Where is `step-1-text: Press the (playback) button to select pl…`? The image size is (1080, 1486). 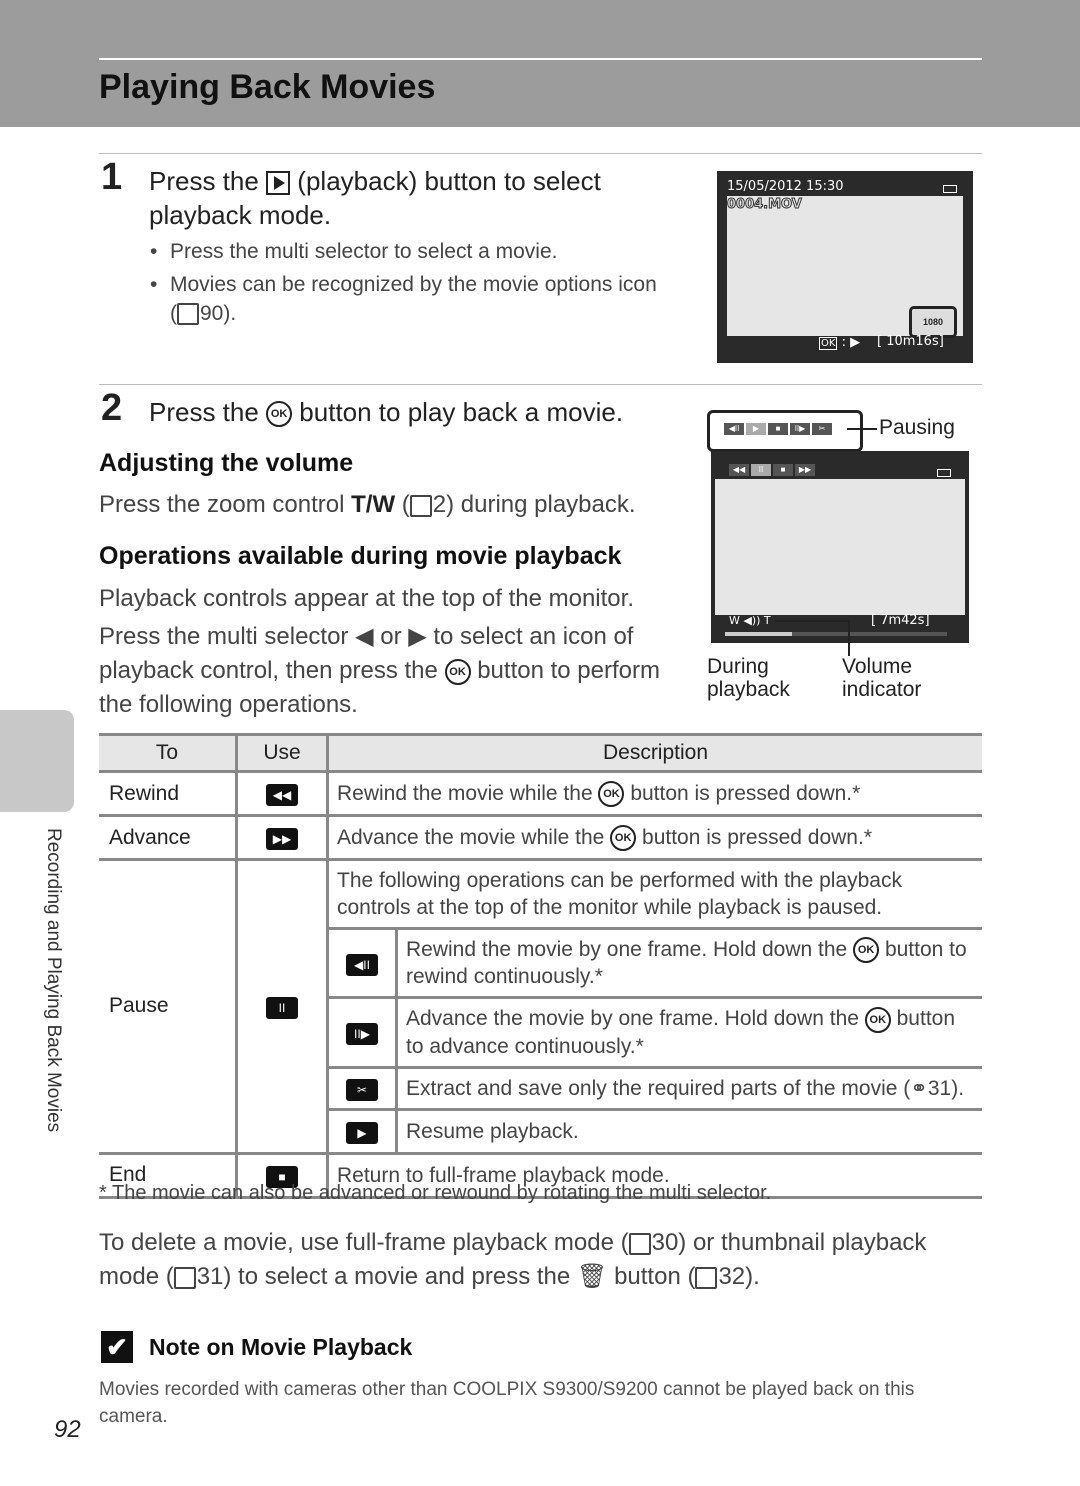 step-1-text: Press the (playback) button to select pl… is located at coordinates (375, 198).